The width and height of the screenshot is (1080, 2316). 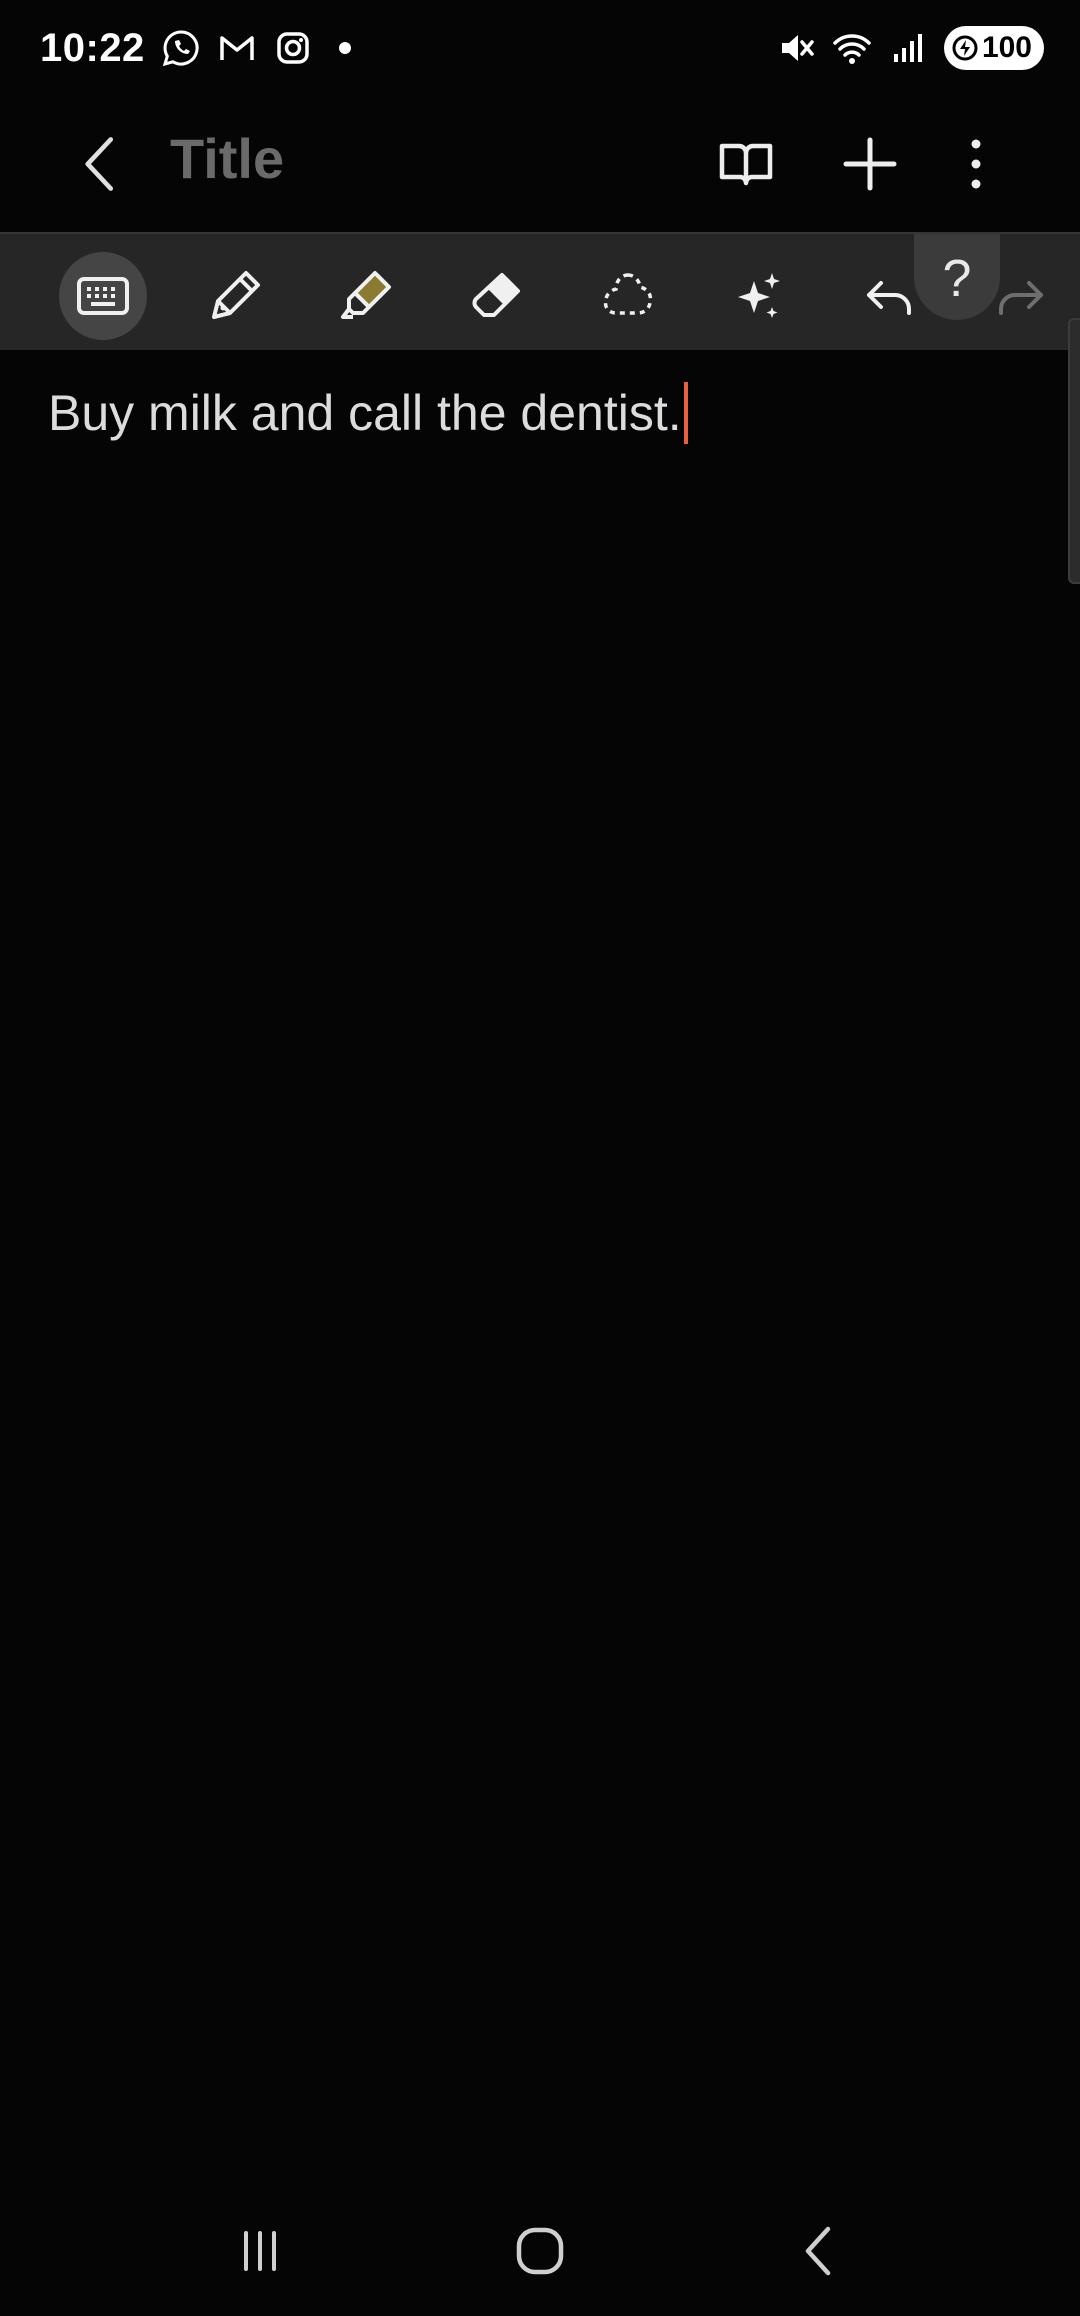 I want to click on whatsapp-icon, so click(x=181, y=48).